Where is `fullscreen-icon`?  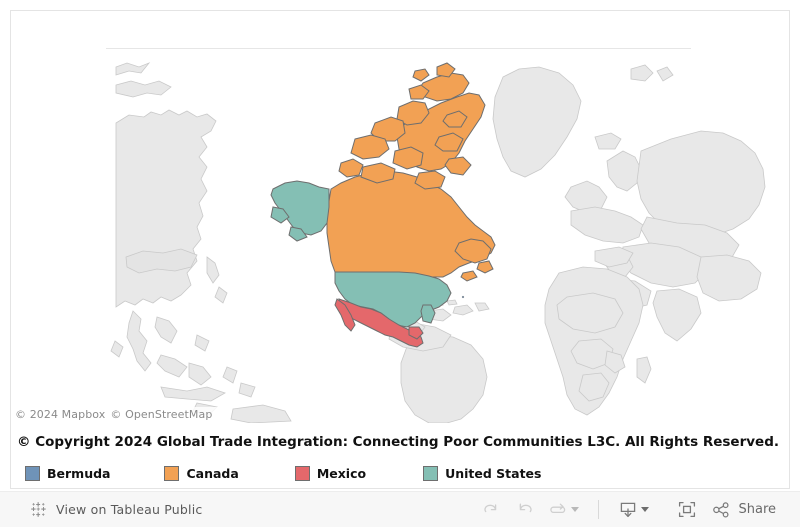 fullscreen-icon is located at coordinates (687, 509).